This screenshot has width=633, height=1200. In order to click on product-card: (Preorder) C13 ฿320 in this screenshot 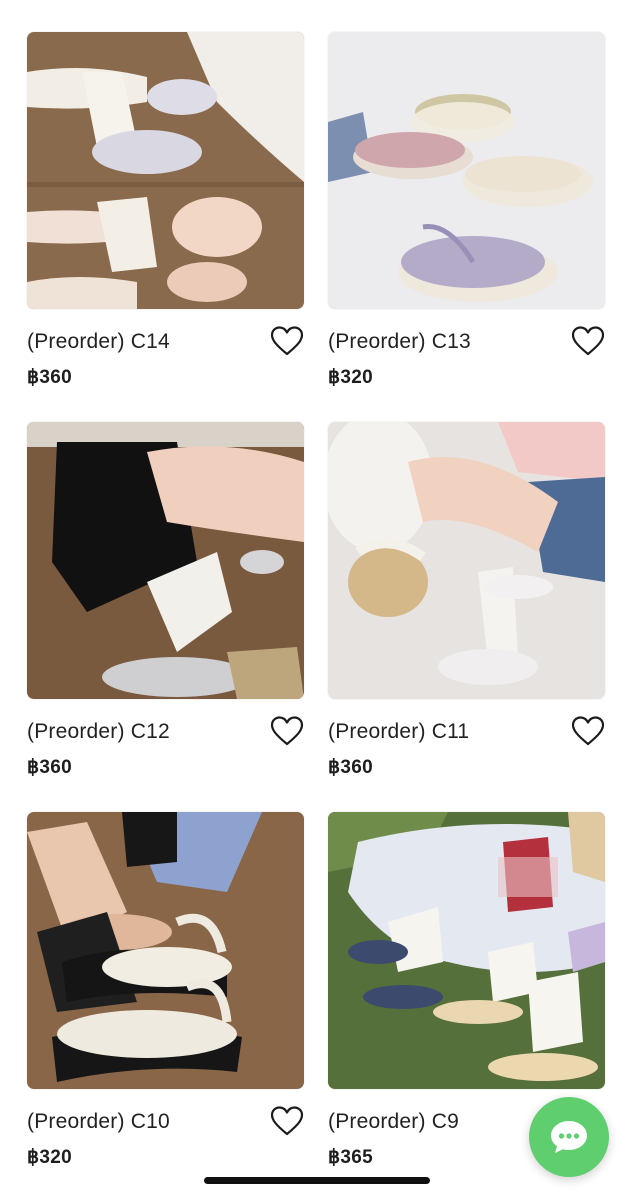, I will do `click(466, 210)`.